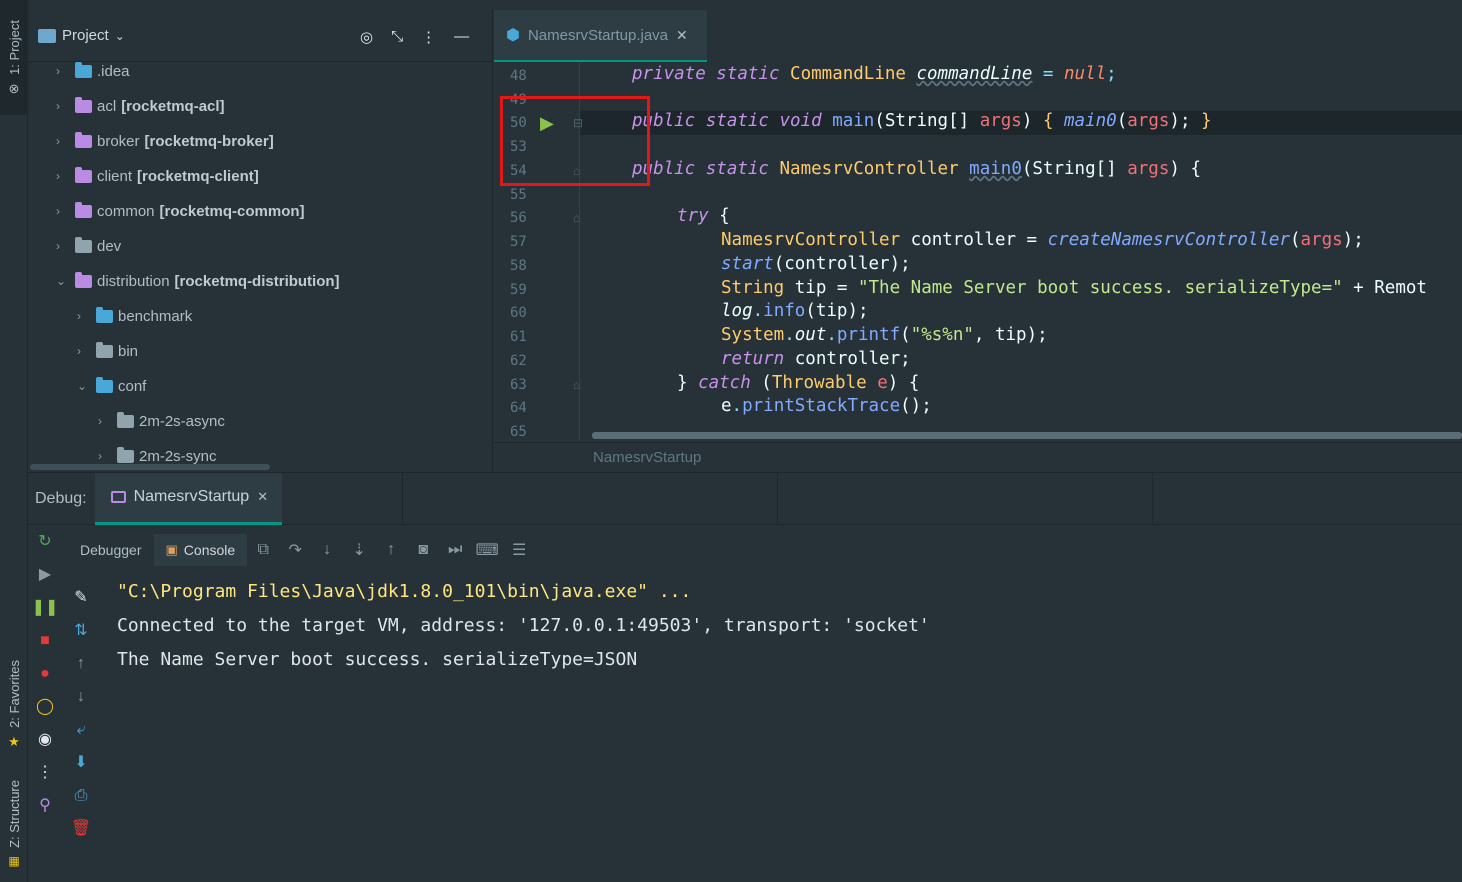 This screenshot has width=1462, height=882. What do you see at coordinates (14, 705) in the screenshot?
I see `favorites-tool-tab: 2: Favorites ★` at bounding box center [14, 705].